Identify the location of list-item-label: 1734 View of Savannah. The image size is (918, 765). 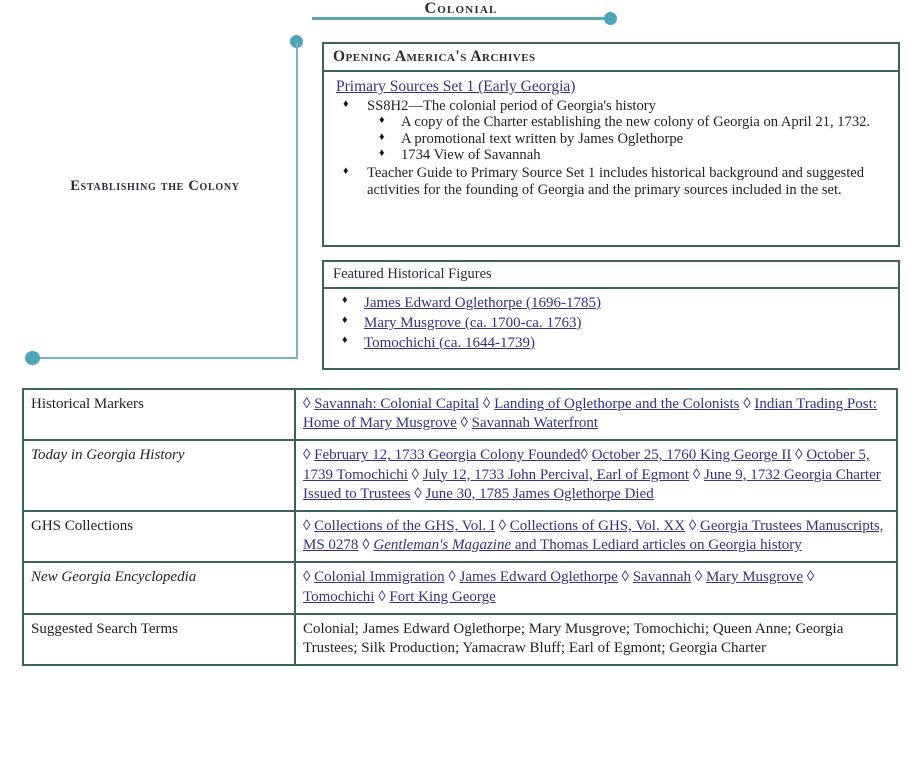
(471, 155).